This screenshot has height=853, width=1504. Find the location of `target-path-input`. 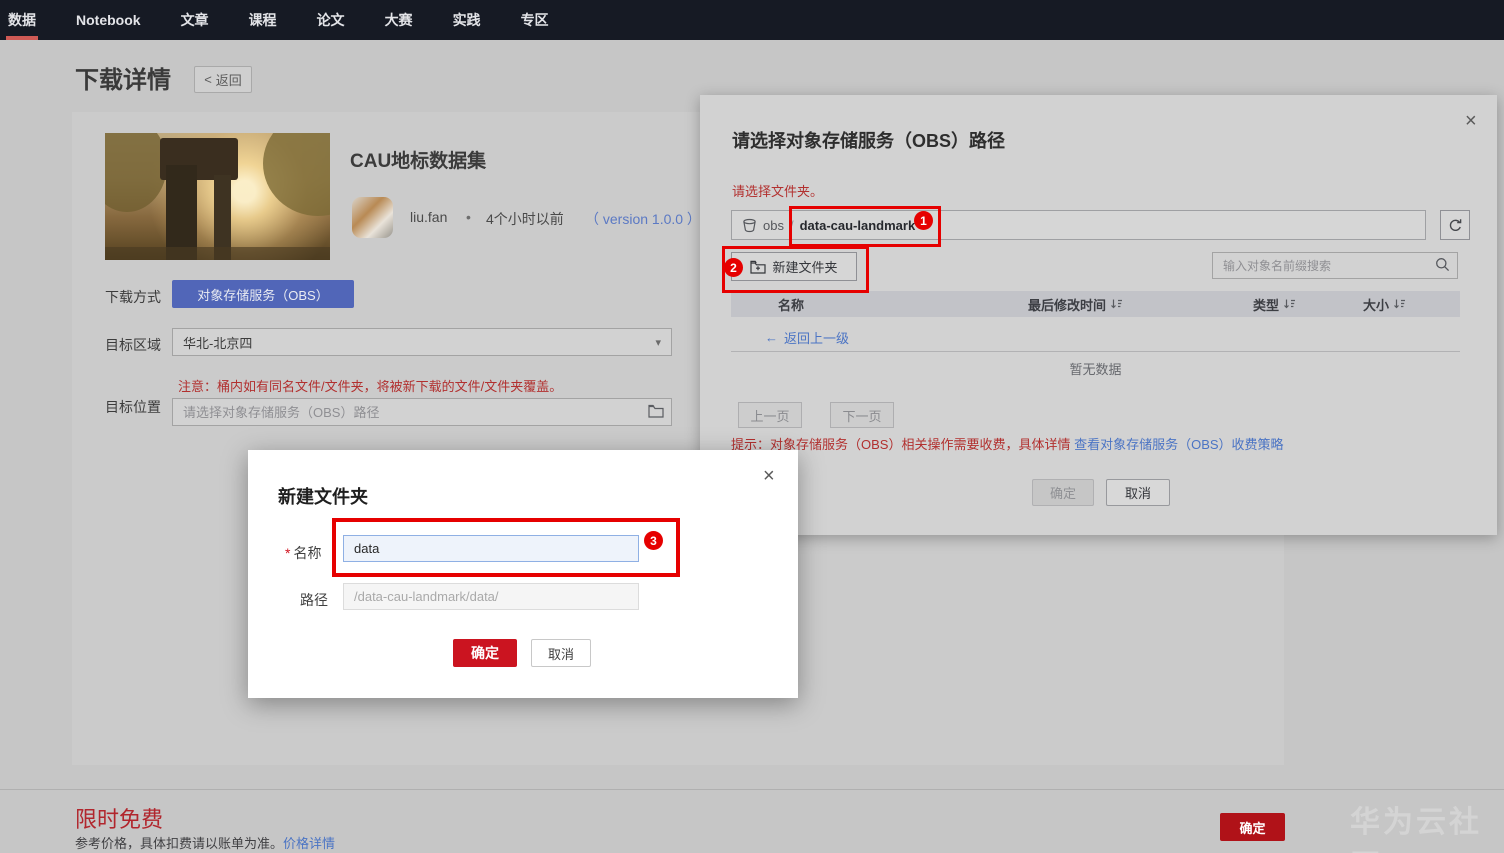

target-path-input is located at coordinates (422, 412).